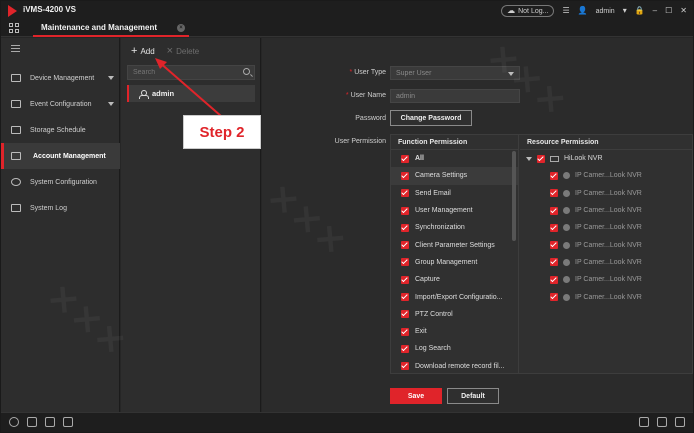 Image resolution: width=694 pixels, height=433 pixels. Describe the element at coordinates (143, 51) in the screenshot. I see `add-user-button: + Add` at that location.